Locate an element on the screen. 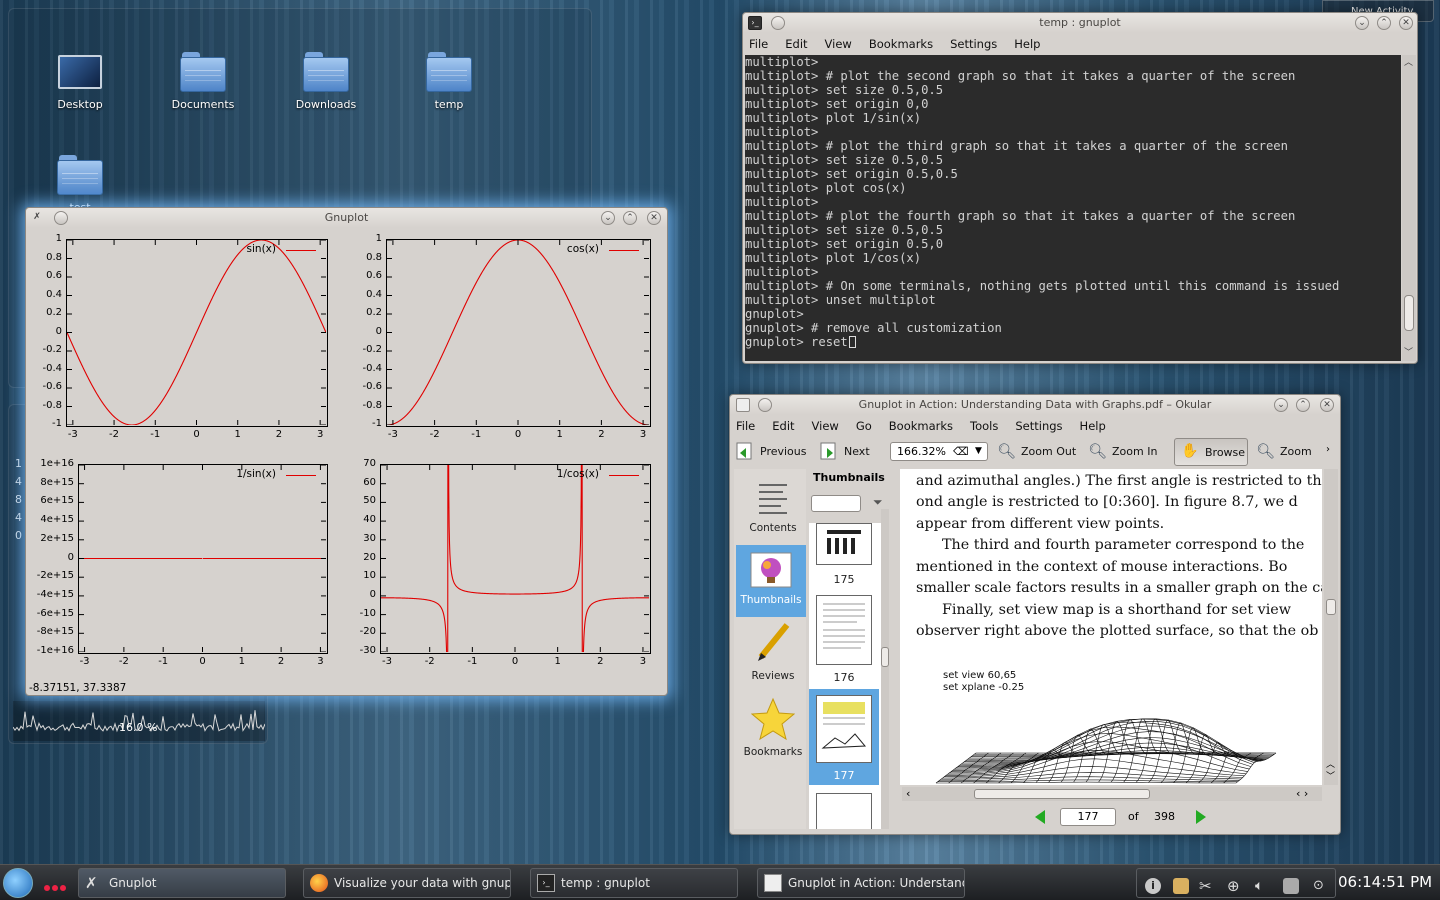  thumbnail-list: 175 176 177 is located at coordinates (845, 676).